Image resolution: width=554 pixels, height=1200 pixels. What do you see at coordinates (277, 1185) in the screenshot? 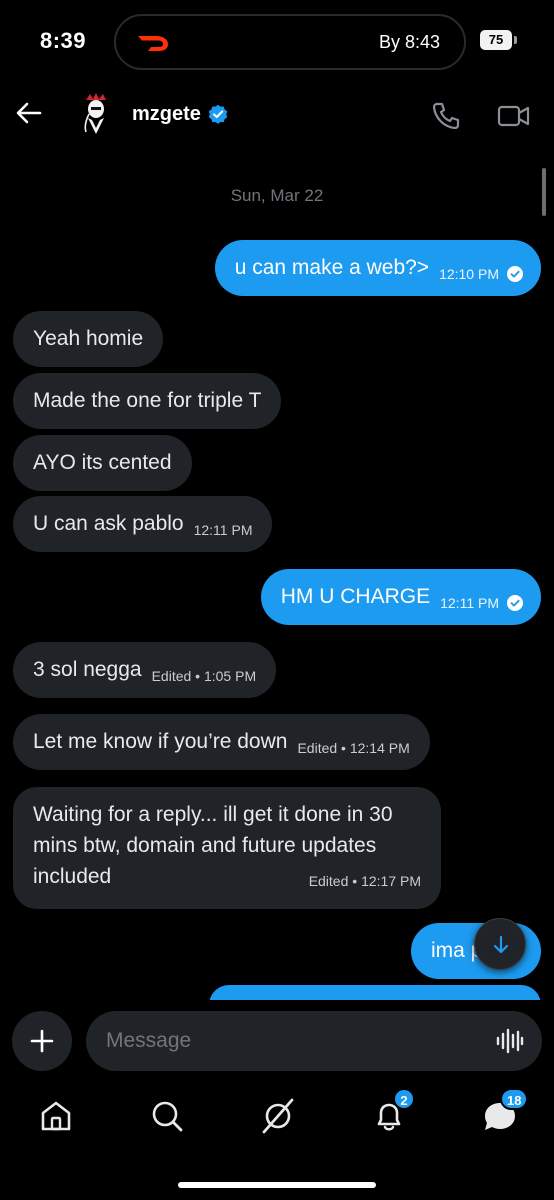
I see `home-indicator` at bounding box center [277, 1185].